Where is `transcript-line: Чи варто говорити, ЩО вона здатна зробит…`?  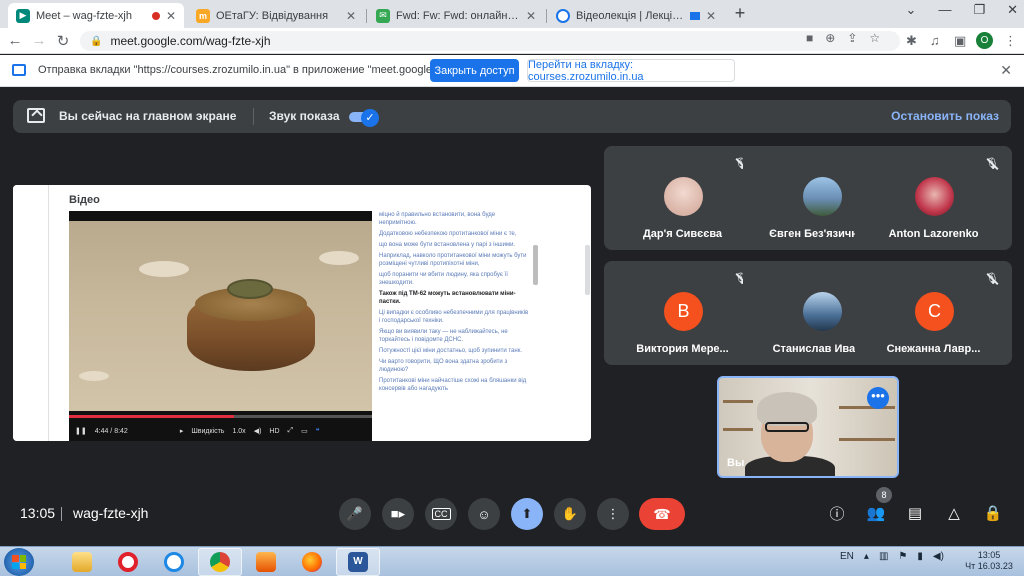
transcript-line: Чи варто говорити, ЩО вона здатна зробит… is located at coordinates (454, 366).